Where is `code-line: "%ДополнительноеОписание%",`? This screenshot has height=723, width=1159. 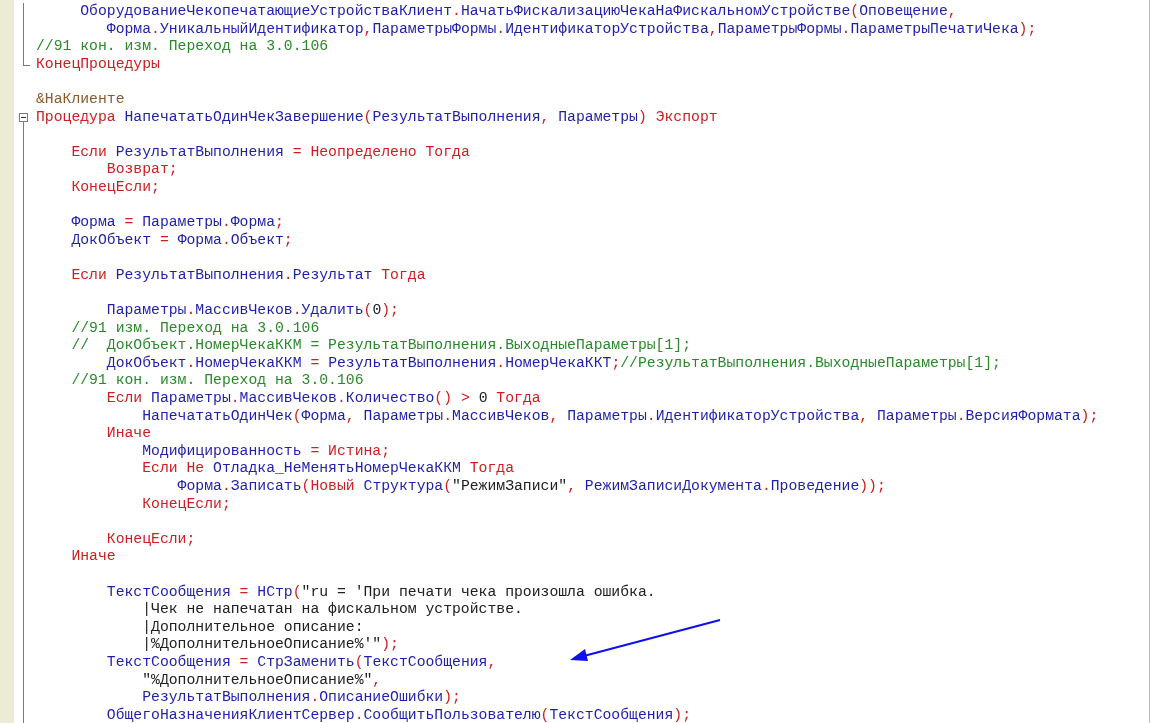
code-line: "%ДополнительноеОписание%", is located at coordinates (261, 680).